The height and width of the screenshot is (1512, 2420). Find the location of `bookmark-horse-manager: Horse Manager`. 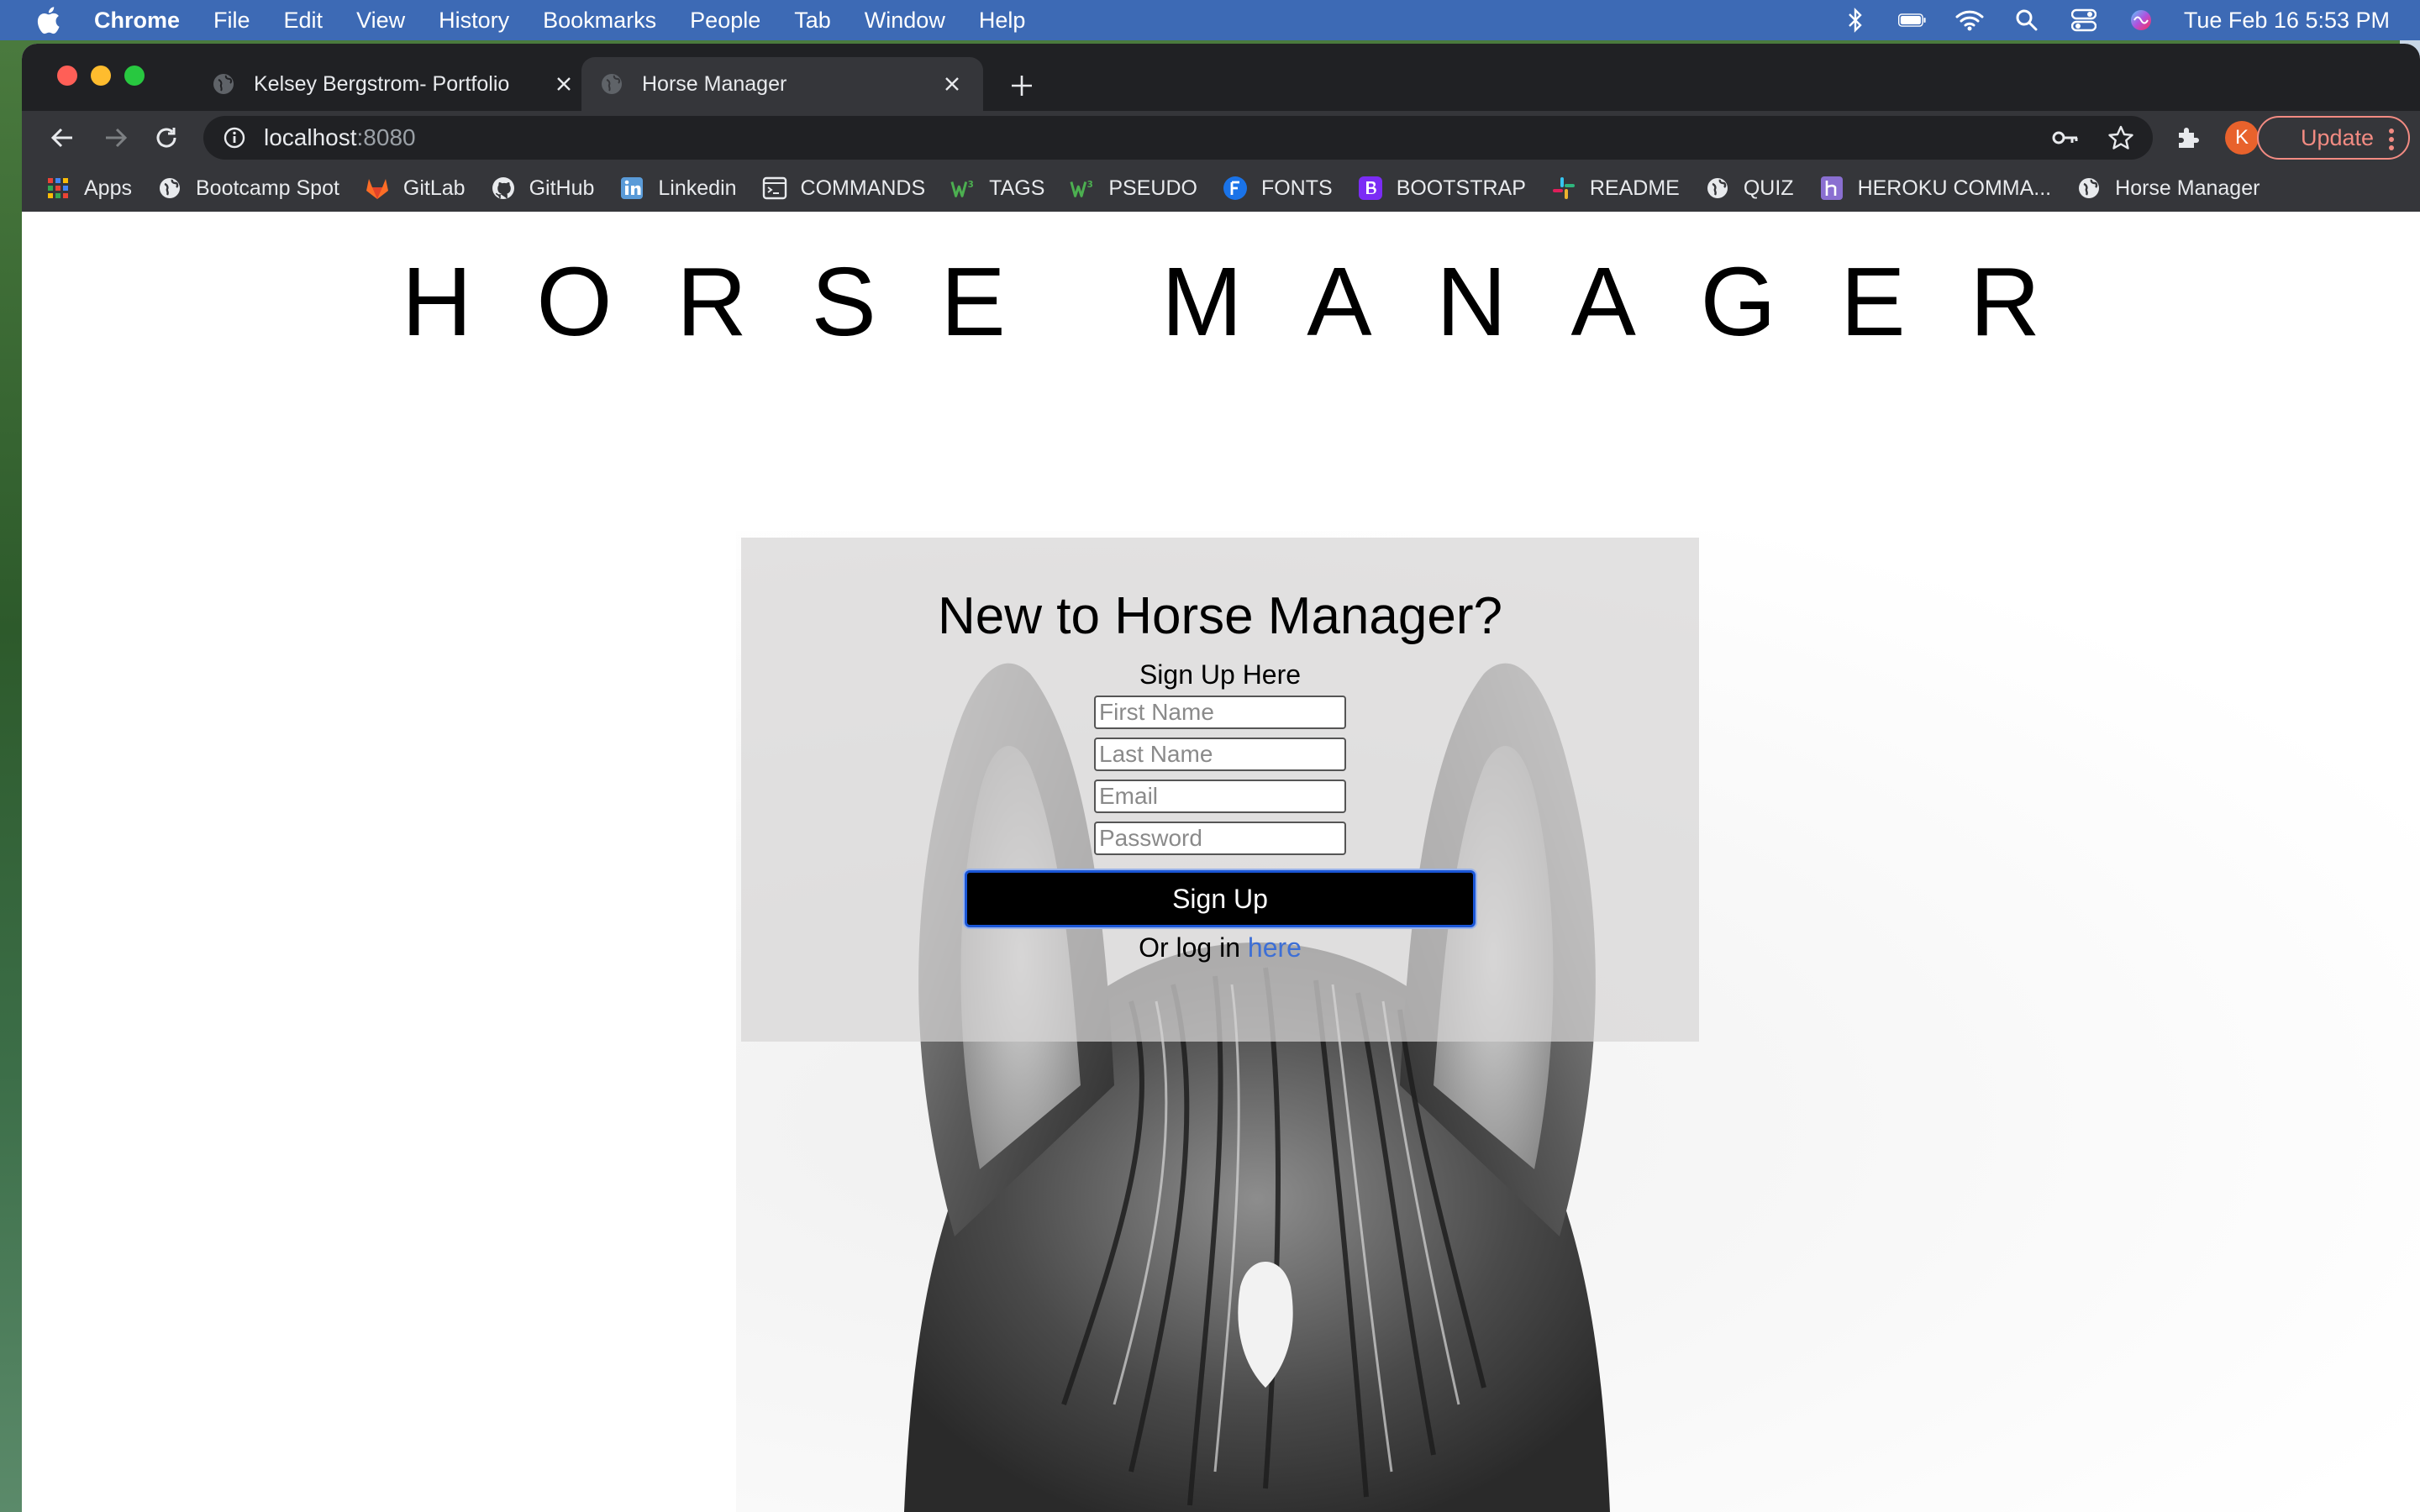

bookmark-horse-manager: Horse Manager is located at coordinates (2168, 188).